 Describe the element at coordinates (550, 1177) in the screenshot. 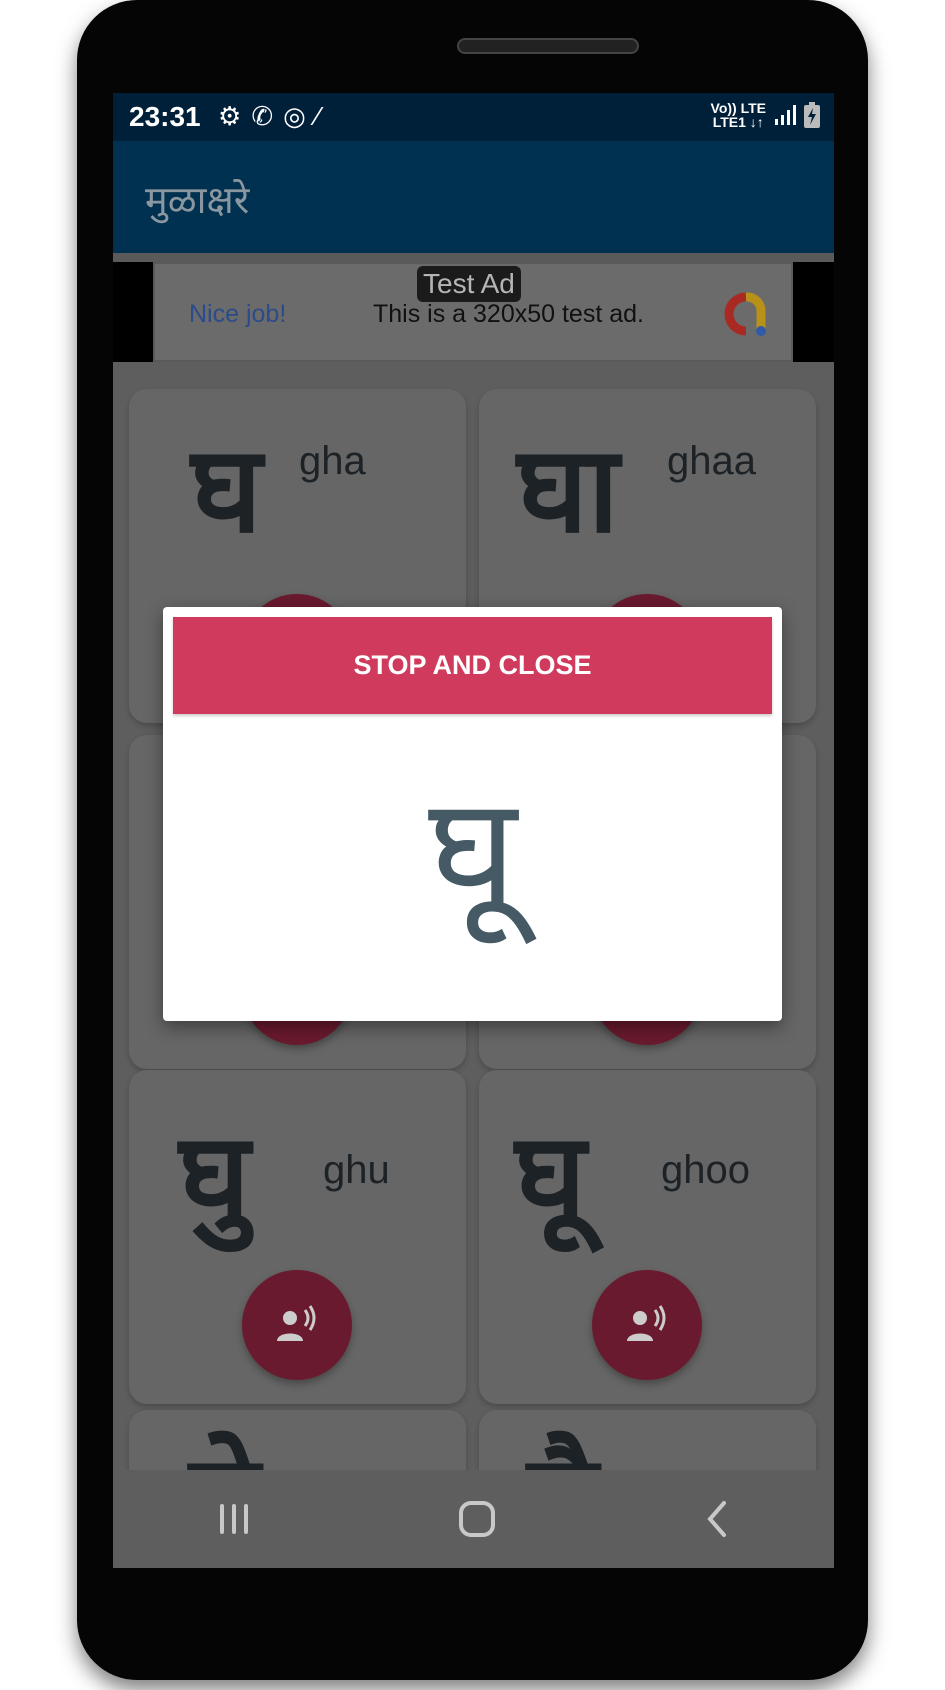

I see `letter-glyph: घू` at that location.